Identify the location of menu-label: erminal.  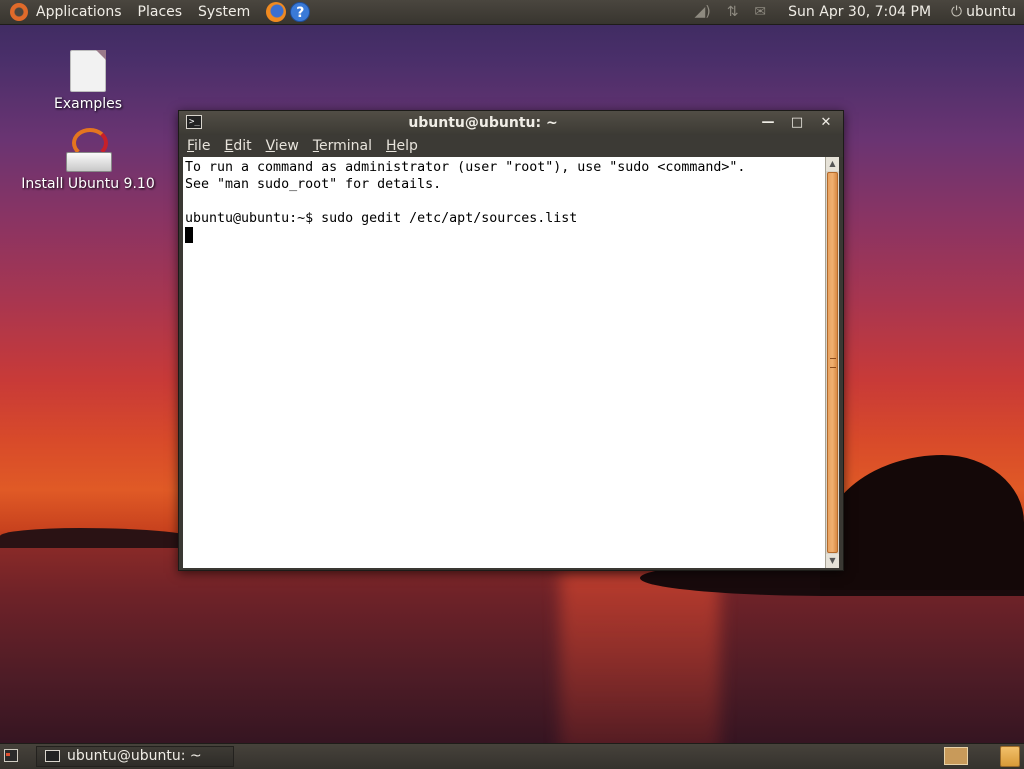
(345, 146).